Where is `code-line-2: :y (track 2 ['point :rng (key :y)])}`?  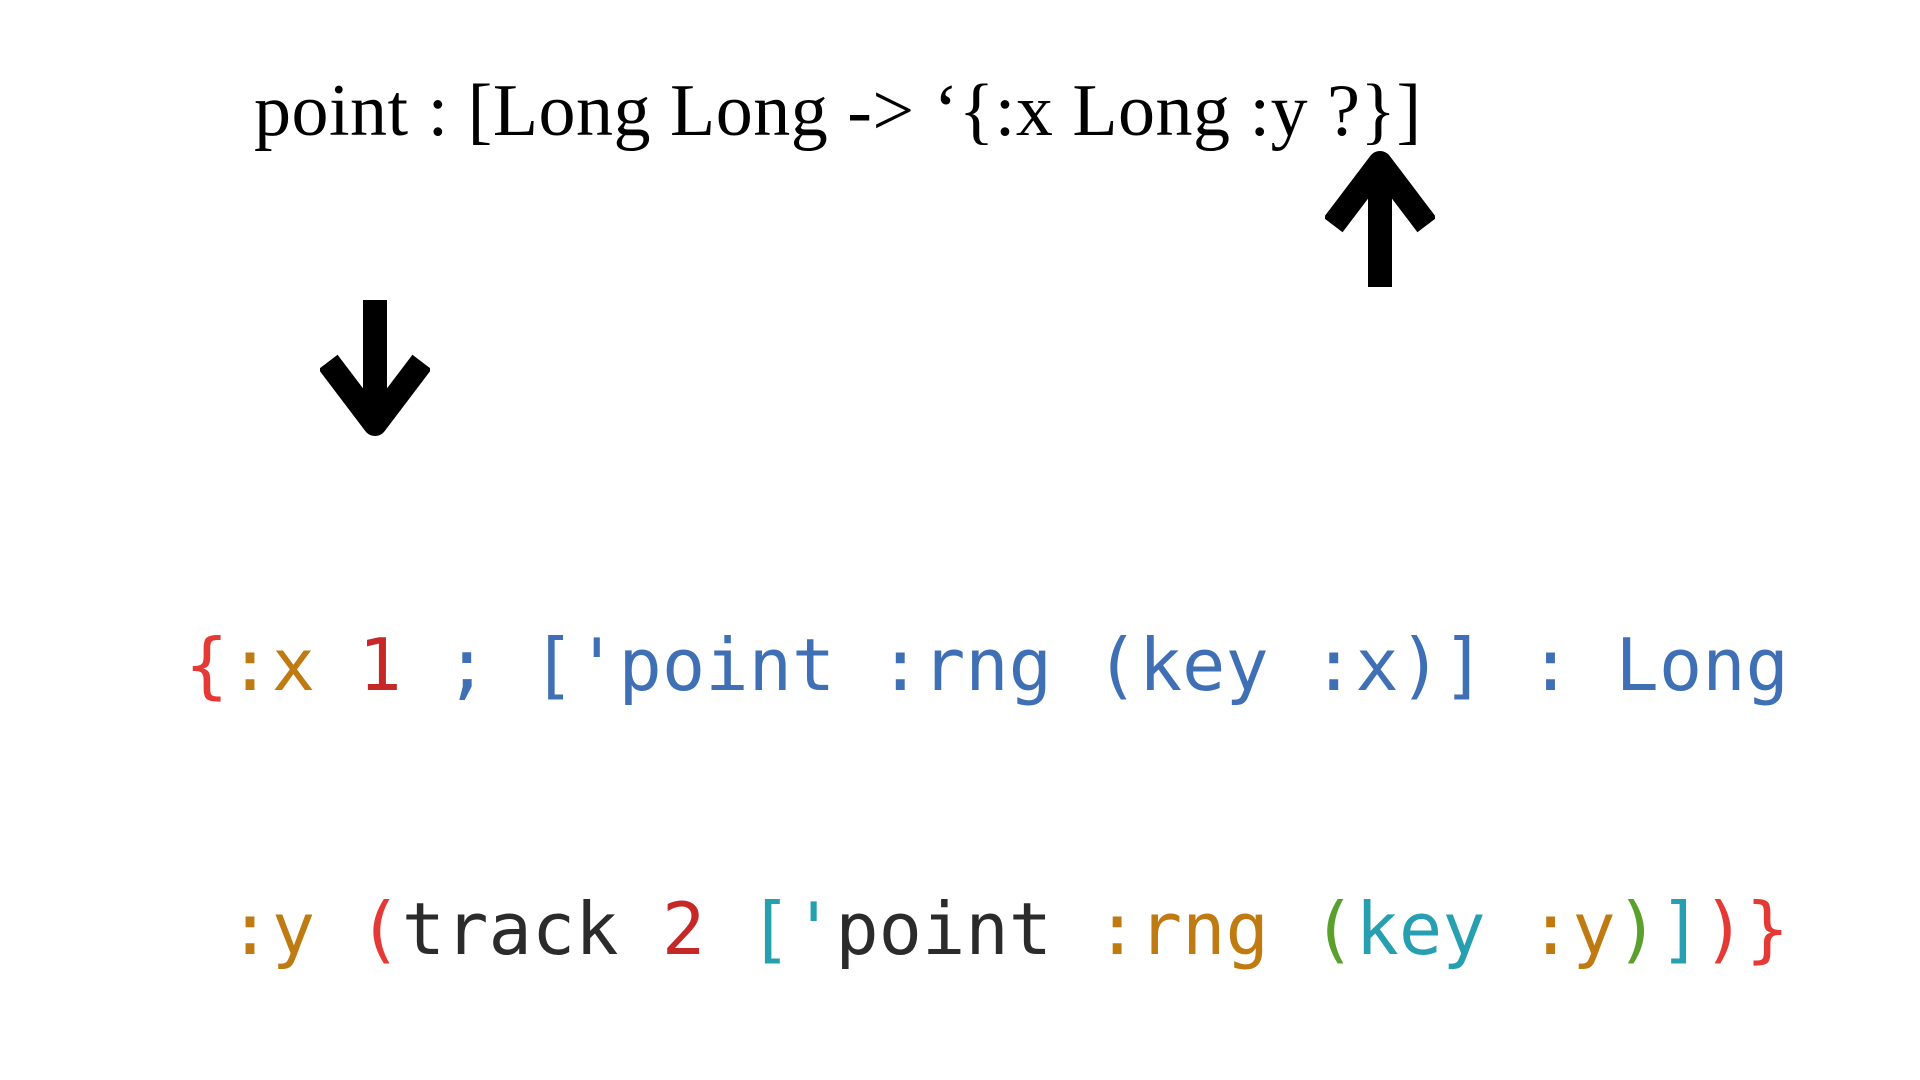
code-line-2: :y (track 2 ['point :rng (key :y)])} is located at coordinates (987, 929).